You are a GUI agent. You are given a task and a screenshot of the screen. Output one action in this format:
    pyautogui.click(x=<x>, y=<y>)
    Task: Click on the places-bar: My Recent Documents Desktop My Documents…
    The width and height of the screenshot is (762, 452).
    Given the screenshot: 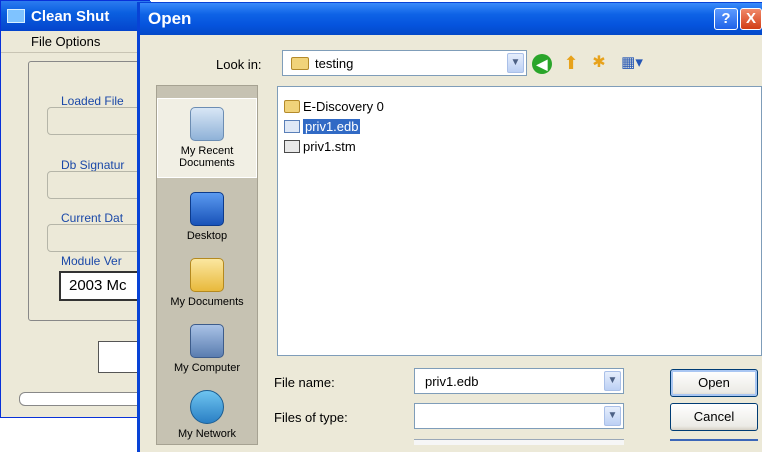 What is the action you would take?
    pyautogui.click(x=207, y=265)
    